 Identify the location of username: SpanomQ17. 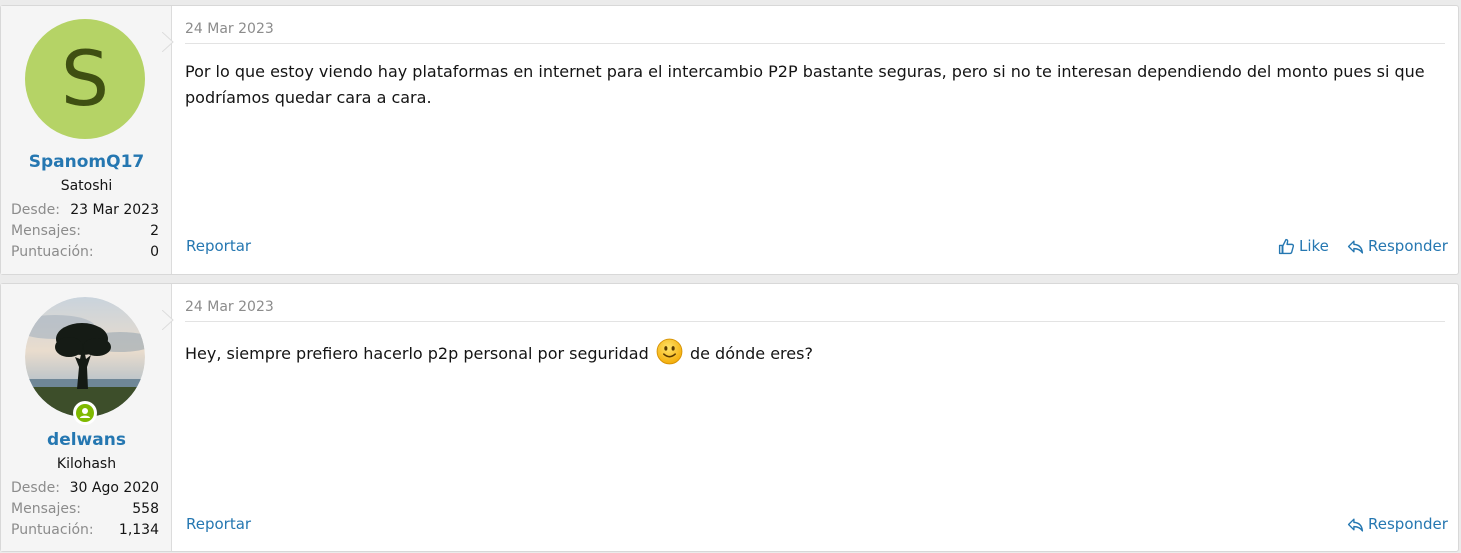
(86, 162).